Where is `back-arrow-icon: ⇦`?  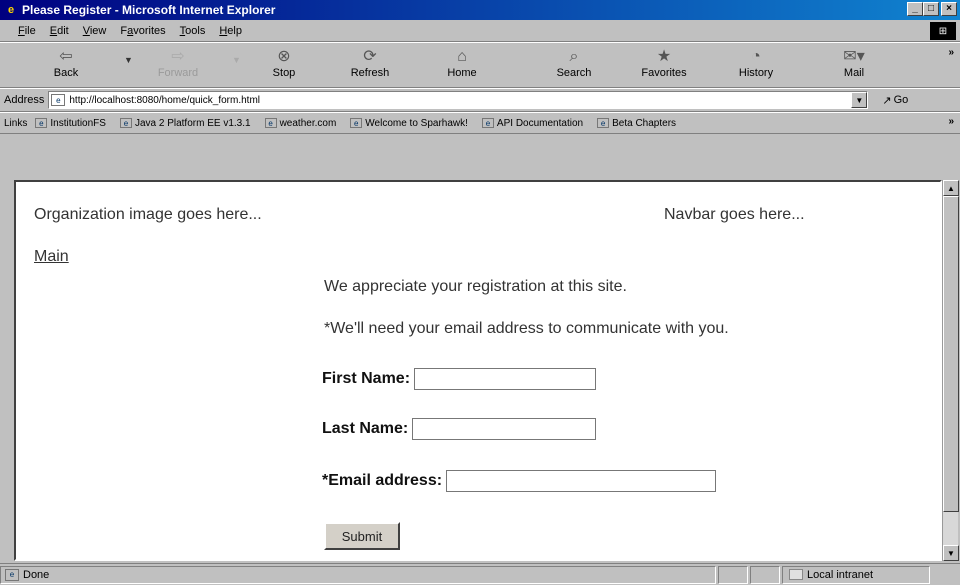
back-arrow-icon: ⇦ is located at coordinates (66, 56).